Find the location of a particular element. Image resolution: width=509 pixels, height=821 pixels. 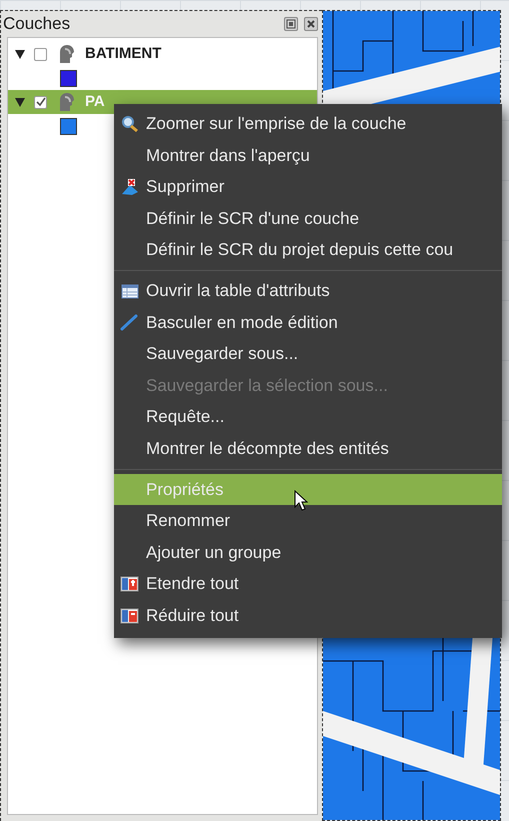

menu-item: Etendre tout is located at coordinates (308, 584).